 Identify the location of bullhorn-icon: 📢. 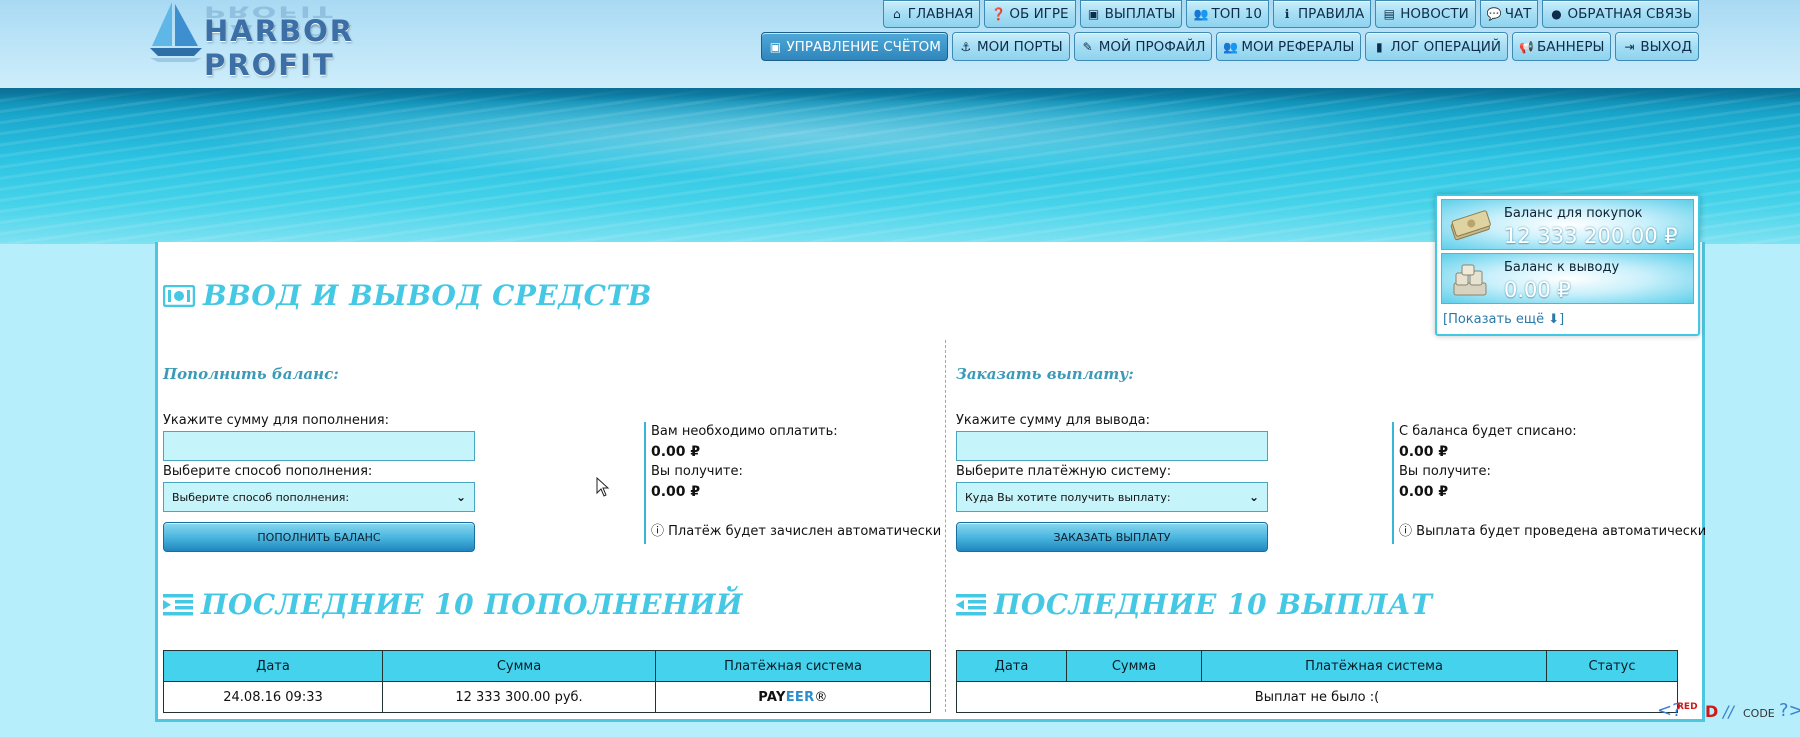
(1526, 46).